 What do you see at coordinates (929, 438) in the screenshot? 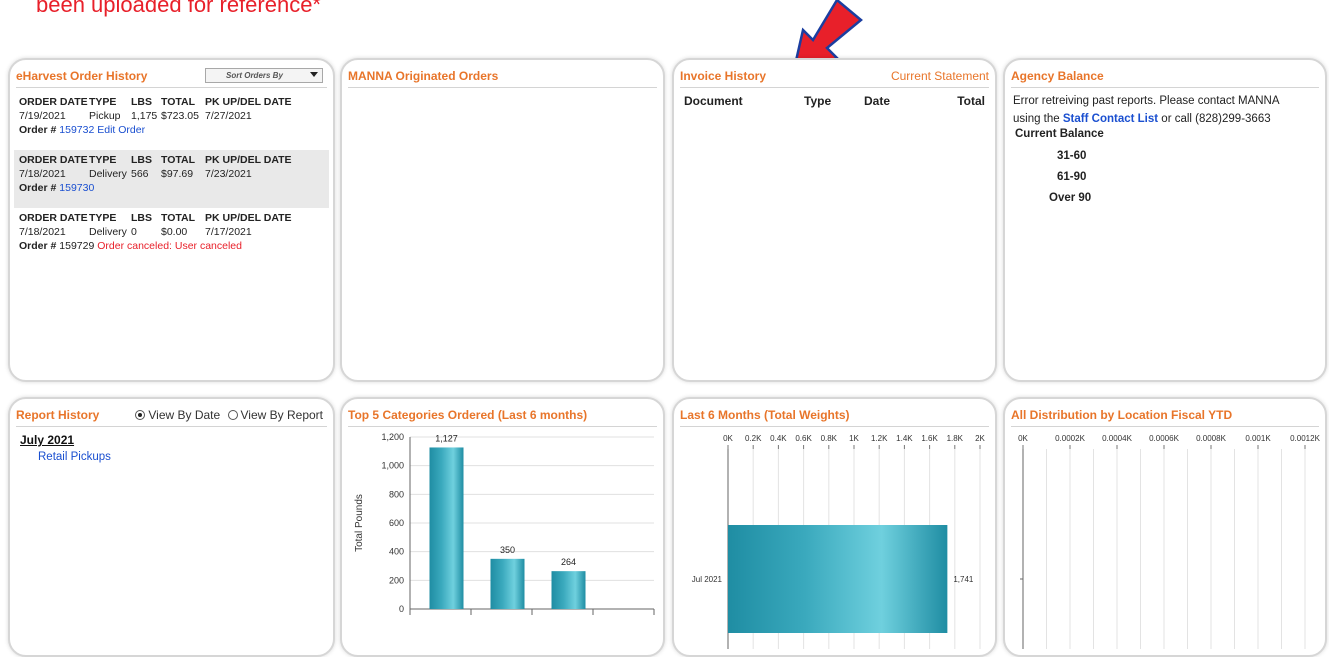
I see `x-tick-label: 1.6K` at bounding box center [929, 438].